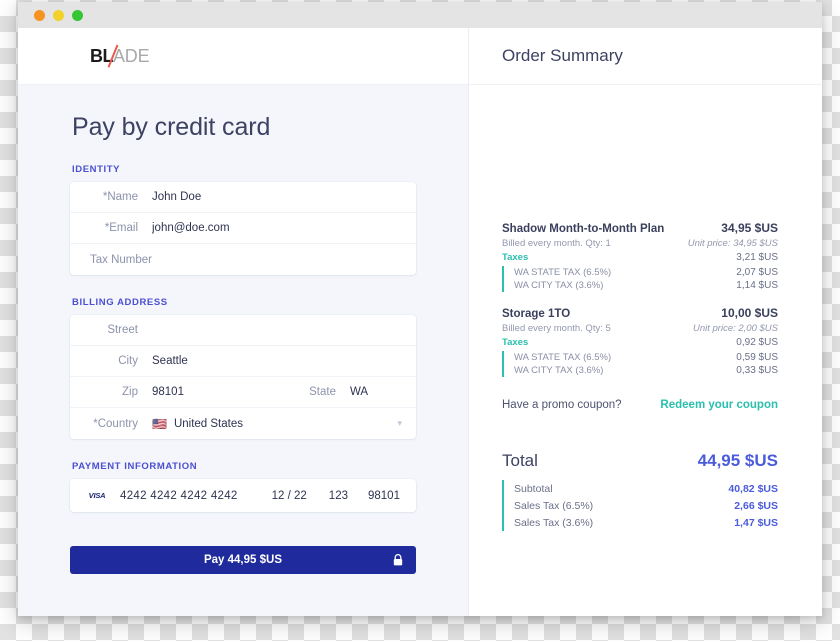  What do you see at coordinates (583, 229) in the screenshot?
I see `order-item-name: Shadow Month-to-Month Plan` at bounding box center [583, 229].